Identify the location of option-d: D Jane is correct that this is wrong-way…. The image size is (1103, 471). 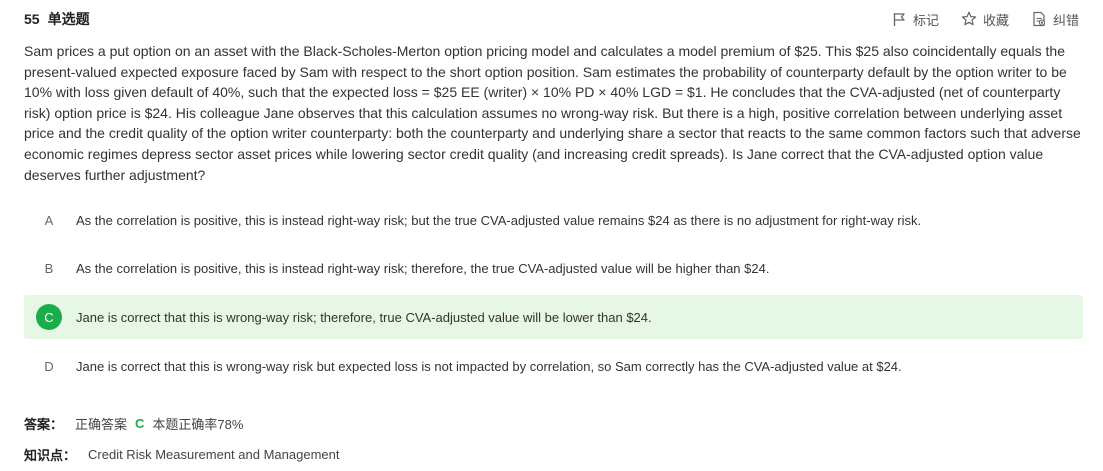
(553, 366).